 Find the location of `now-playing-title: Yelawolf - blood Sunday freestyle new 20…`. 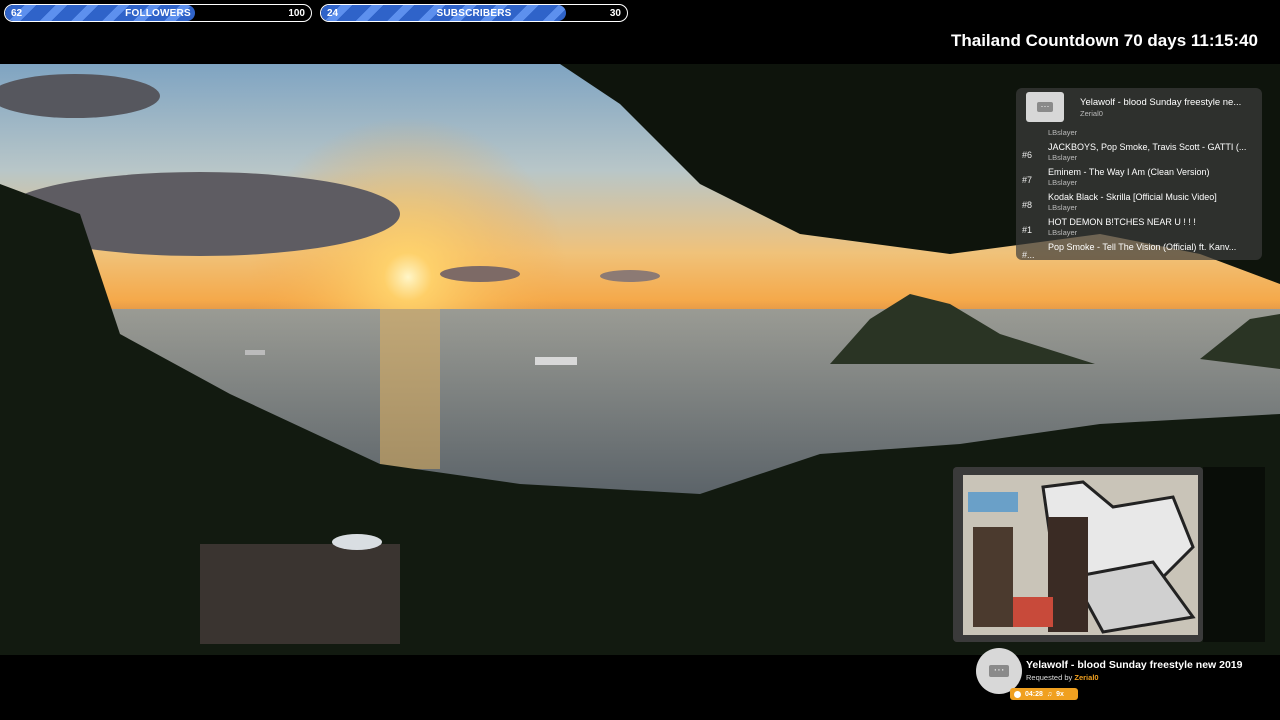

now-playing-title: Yelawolf - blood Sunday freestyle new 20… is located at coordinates (1134, 665).